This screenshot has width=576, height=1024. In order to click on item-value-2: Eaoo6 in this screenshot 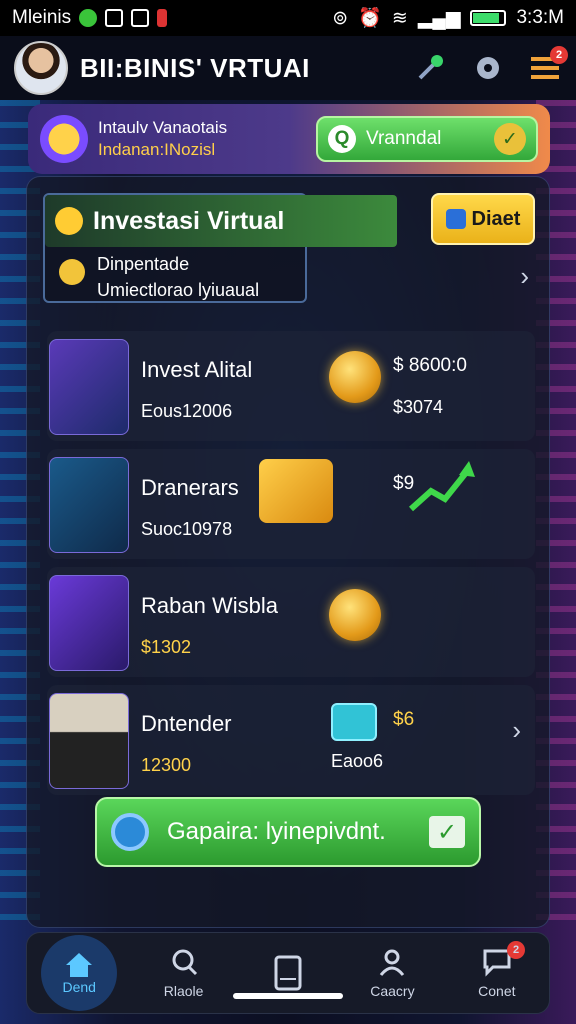, I will do `click(357, 761)`.